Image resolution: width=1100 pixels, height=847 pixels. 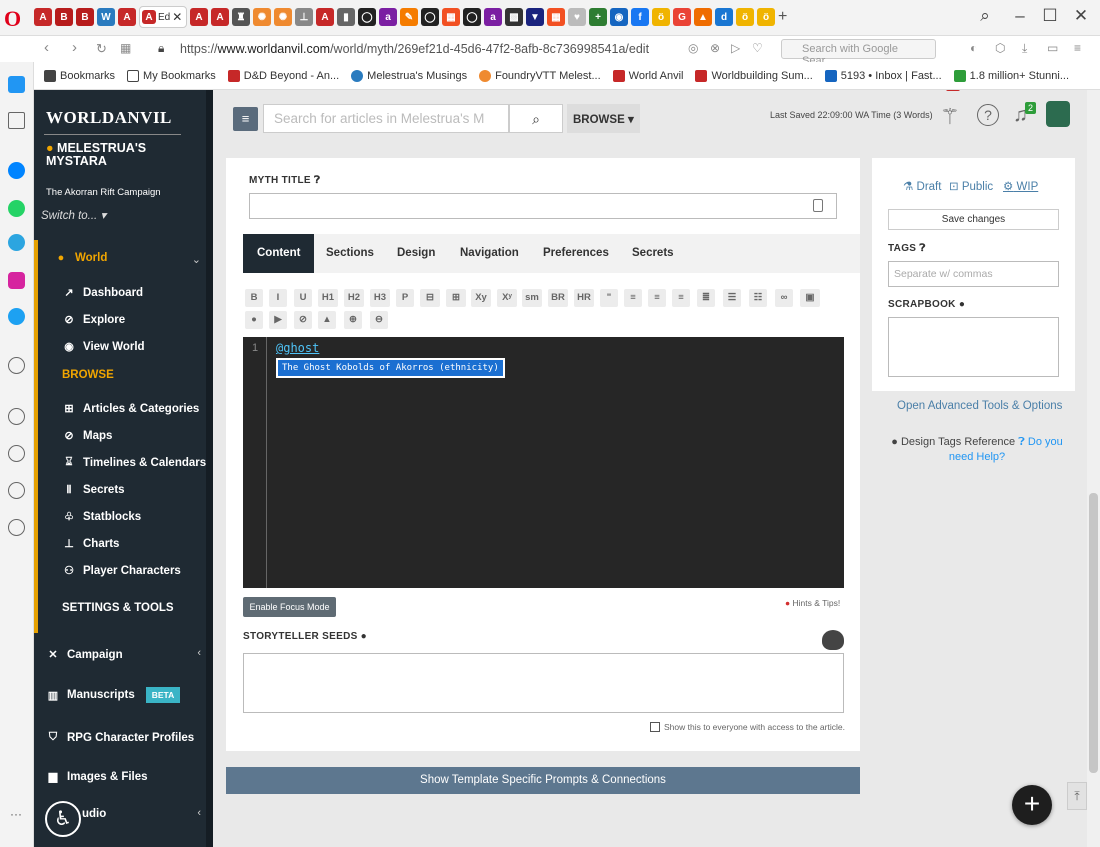 What do you see at coordinates (73, 215) in the screenshot?
I see `switch-world-dropdown: Switch to... ▾` at bounding box center [73, 215].